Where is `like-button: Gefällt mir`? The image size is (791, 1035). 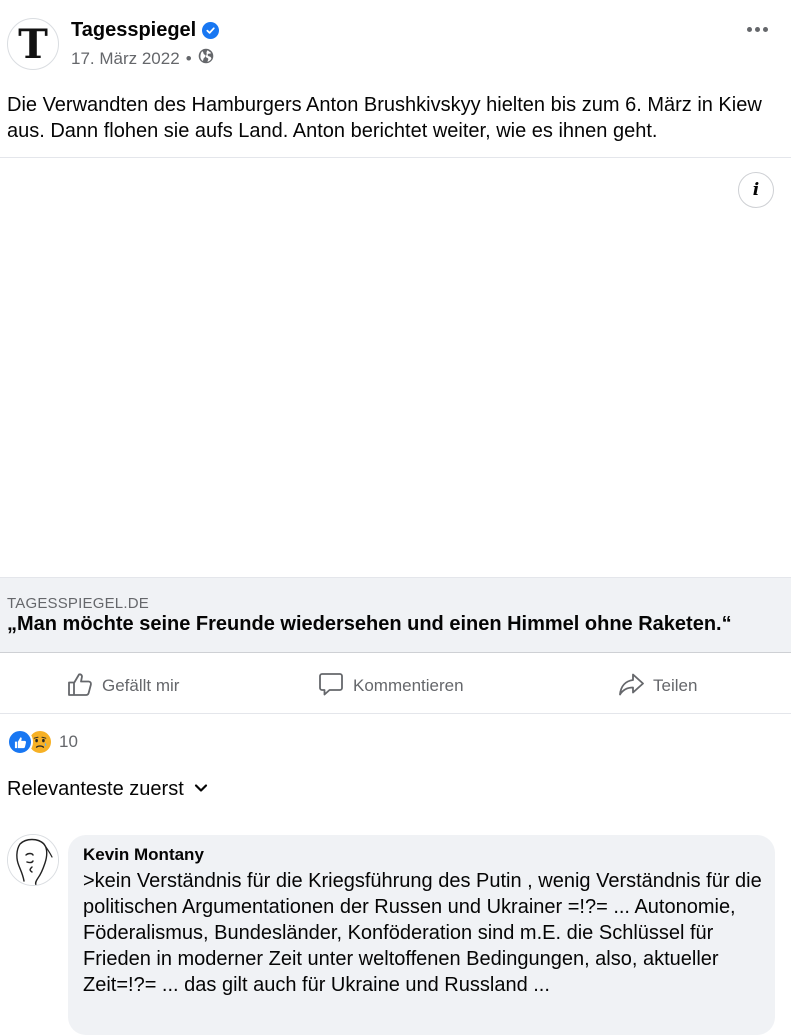 like-button: Gefällt mir is located at coordinates (122, 686).